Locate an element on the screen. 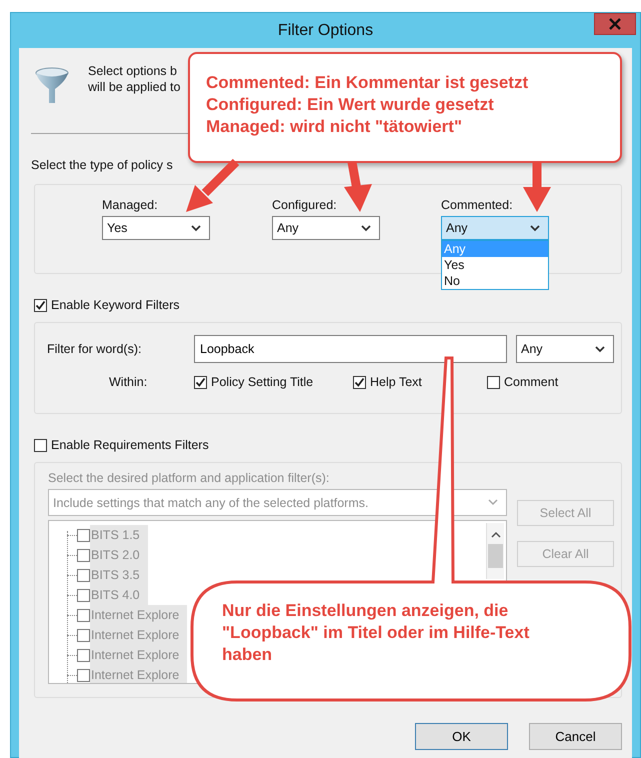 The height and width of the screenshot is (758, 641). filter-label: Configured: is located at coordinates (305, 205).